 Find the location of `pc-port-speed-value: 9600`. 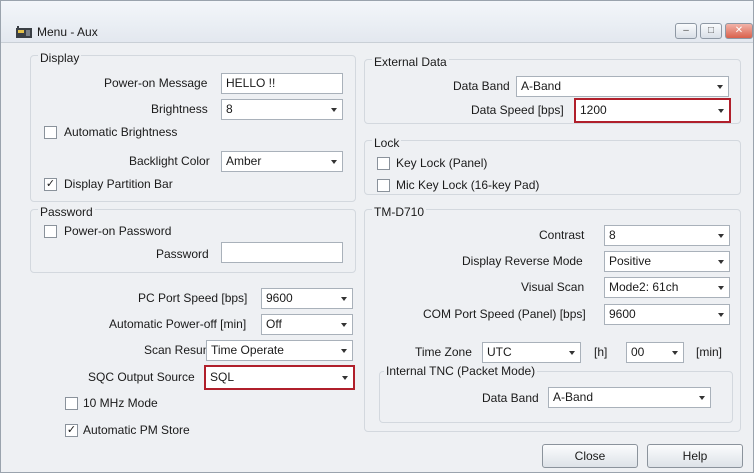

pc-port-speed-value: 9600 is located at coordinates (279, 298).